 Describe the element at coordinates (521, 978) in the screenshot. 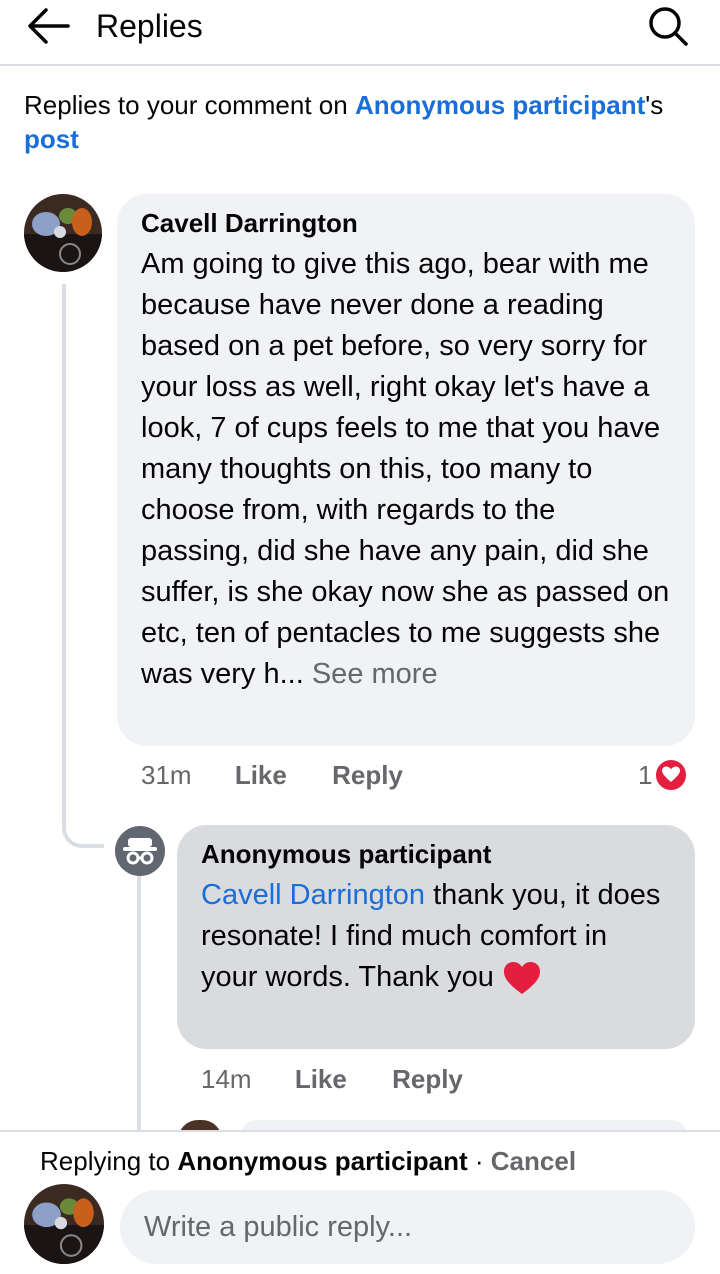

I see `heart-emoji-icon` at that location.